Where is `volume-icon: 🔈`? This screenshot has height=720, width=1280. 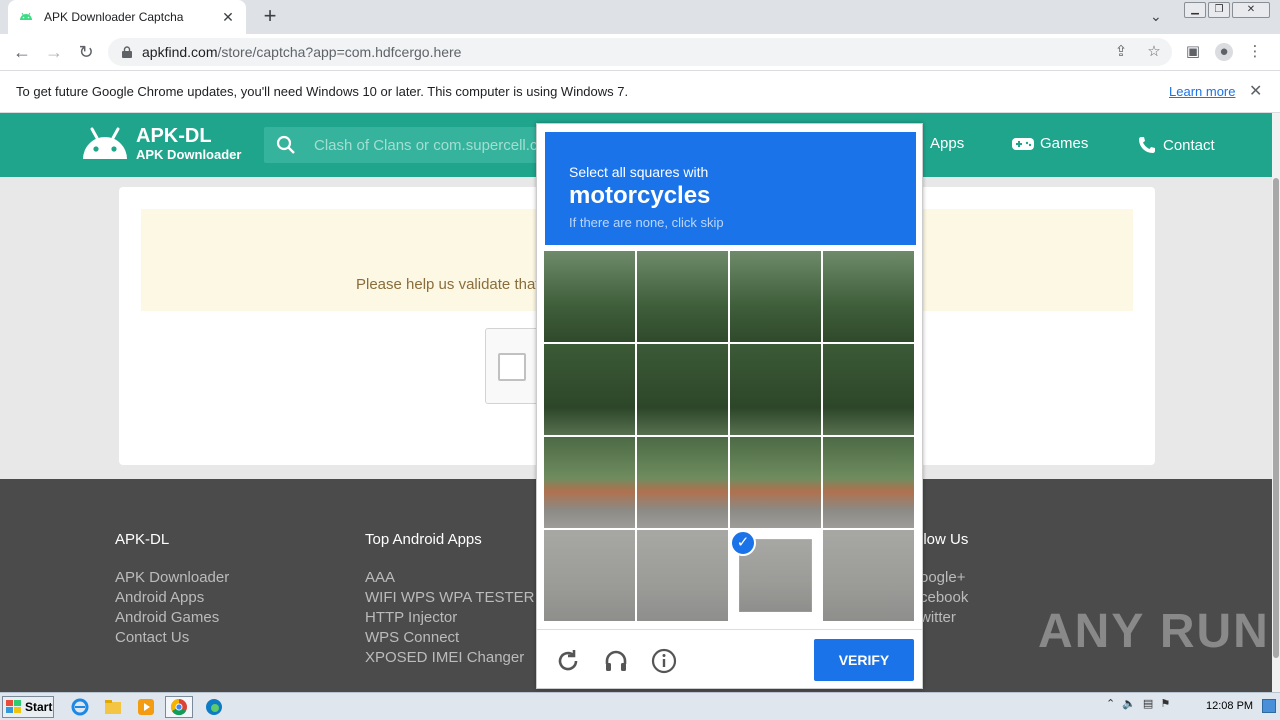
volume-icon: 🔈 is located at coordinates (1129, 703).